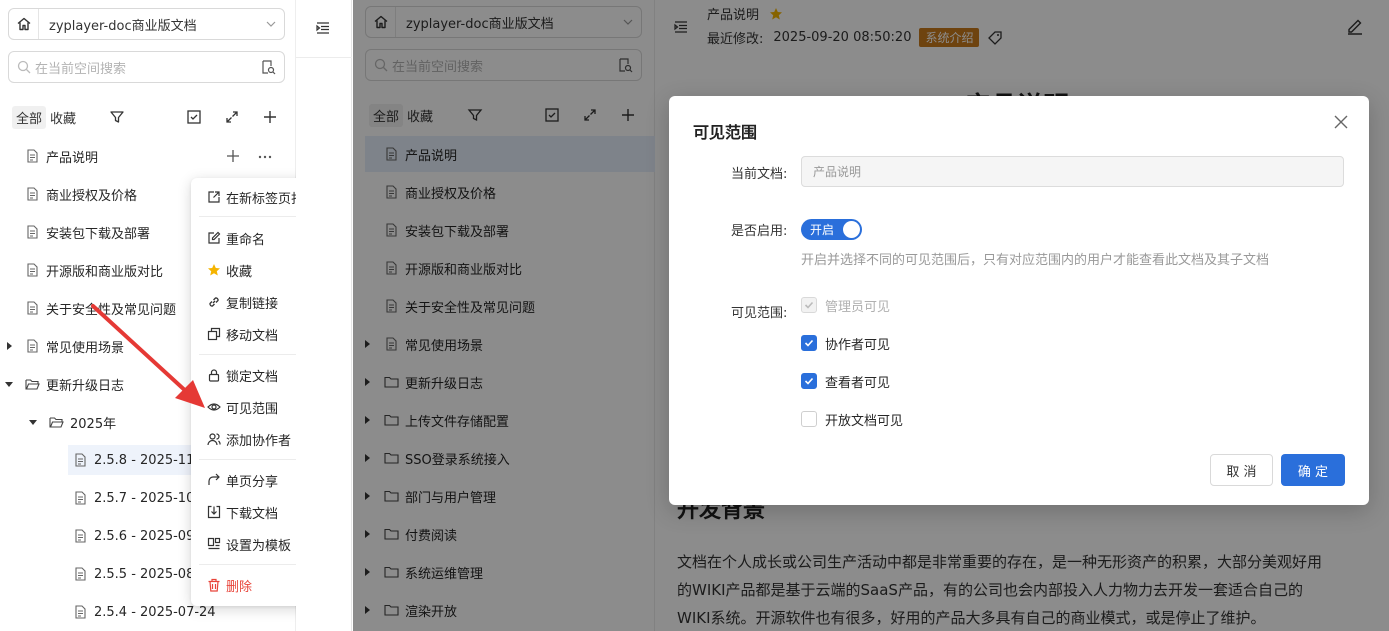 The height and width of the screenshot is (631, 1389). I want to click on switch-knob, so click(851, 229).